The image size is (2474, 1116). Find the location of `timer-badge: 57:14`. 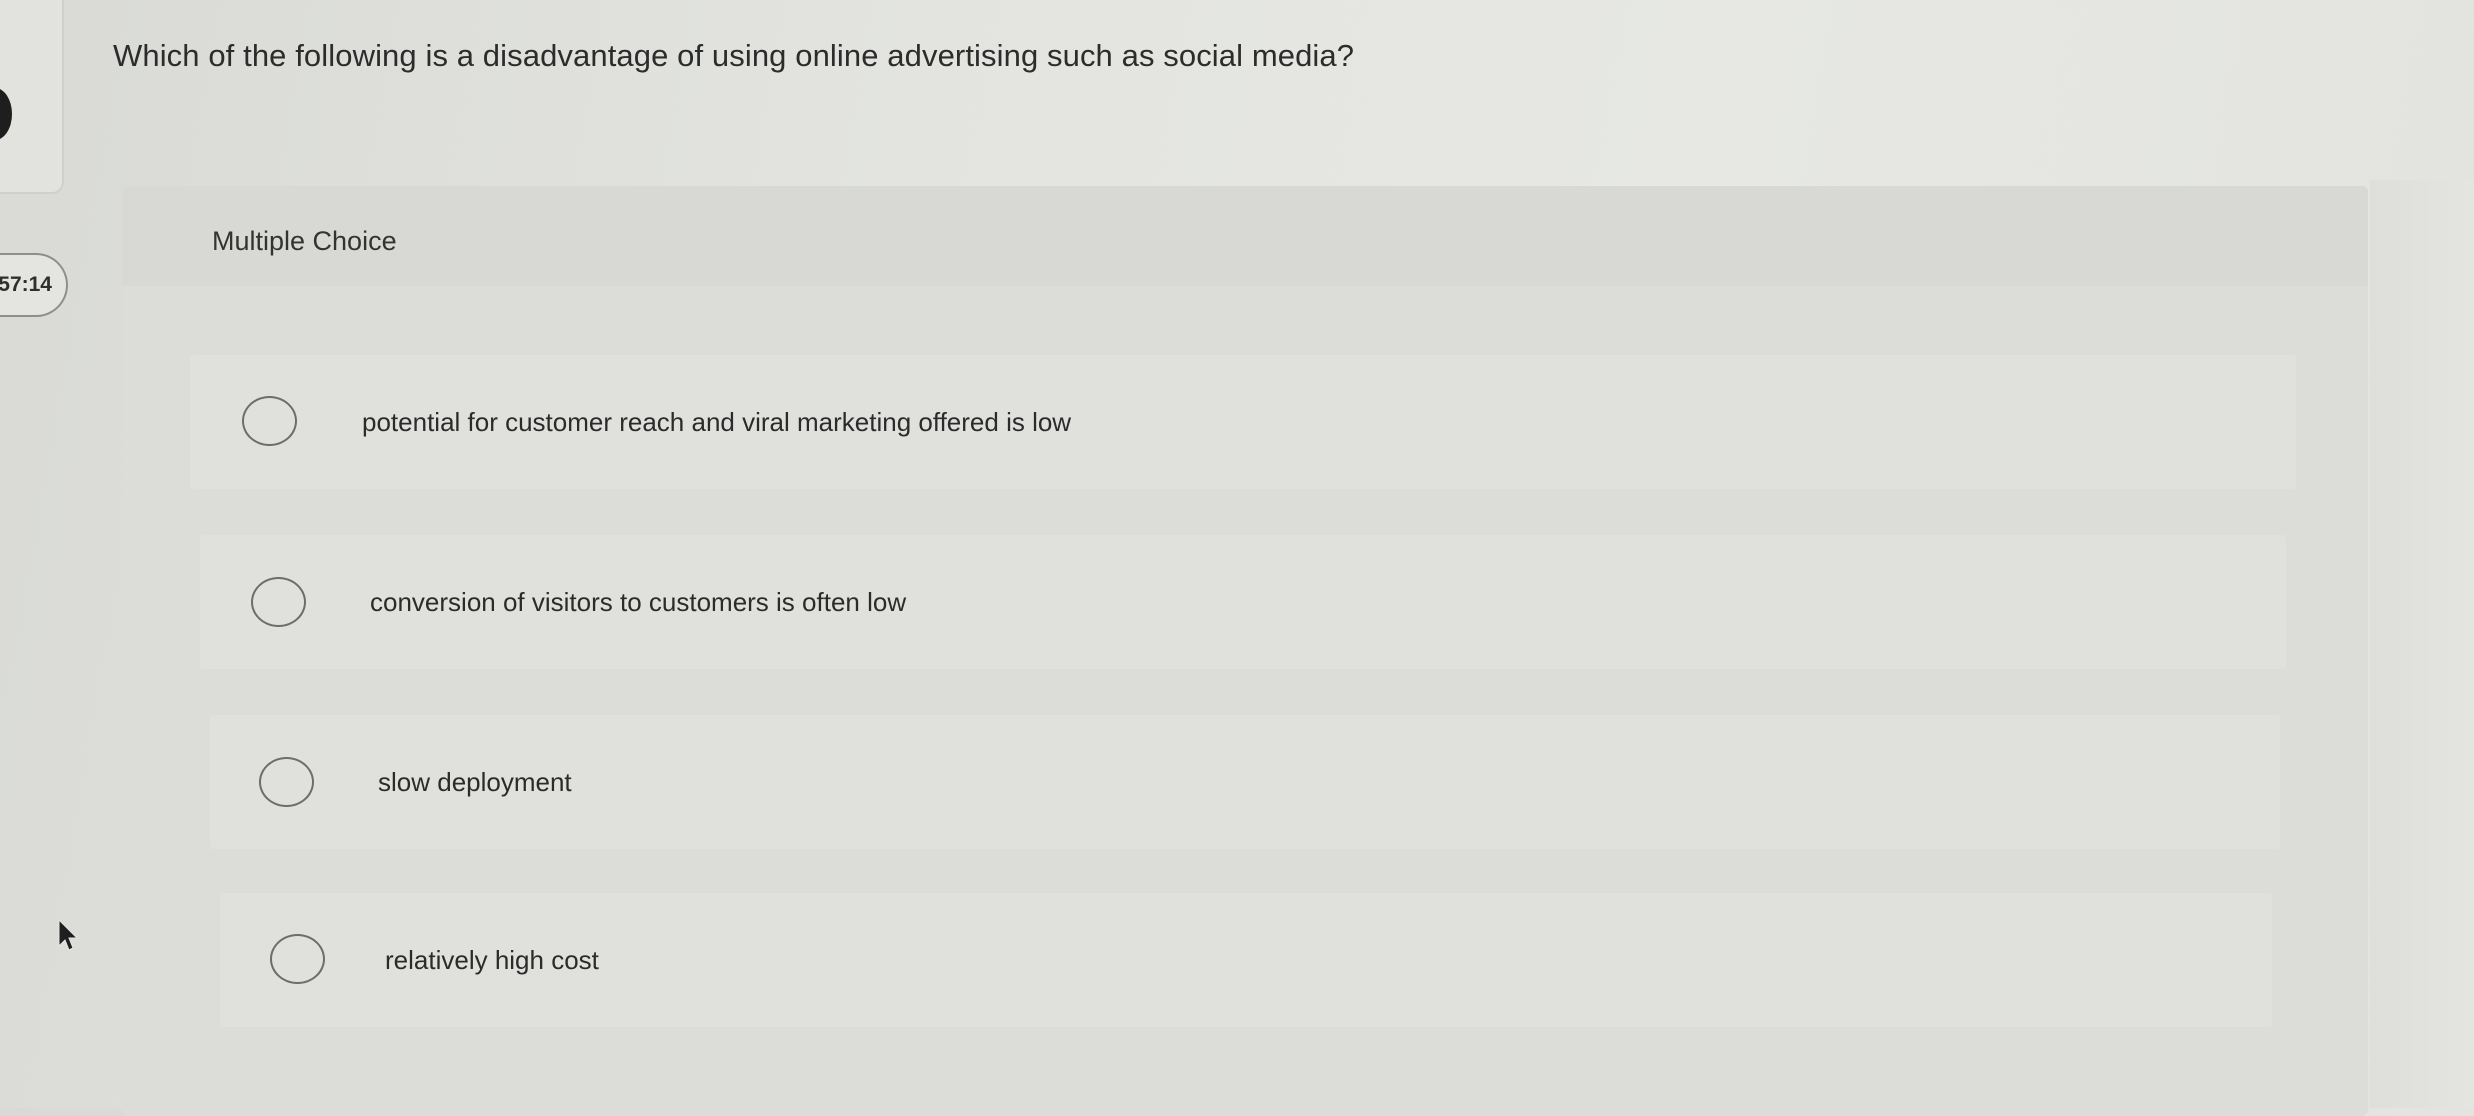

timer-badge: 57:14 is located at coordinates (34, 285).